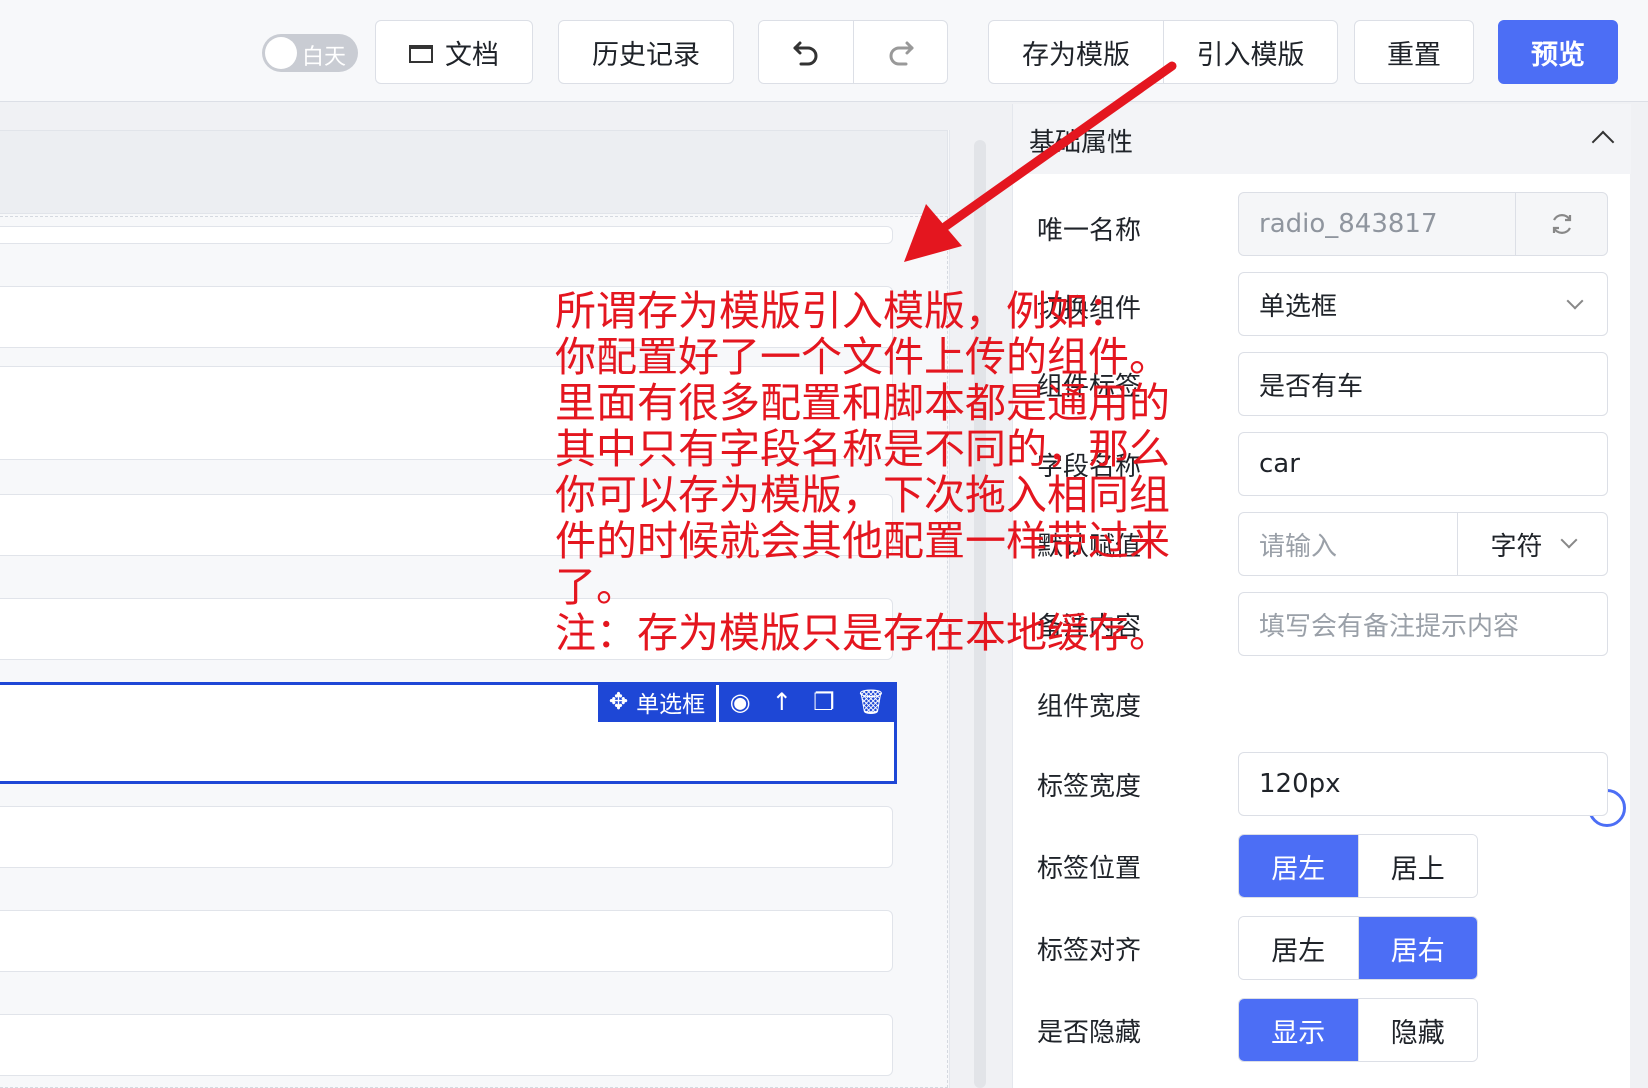 Image resolution: width=1648 pixels, height=1088 pixels. I want to click on default-value-input: 请输入 字符, so click(1423, 544).